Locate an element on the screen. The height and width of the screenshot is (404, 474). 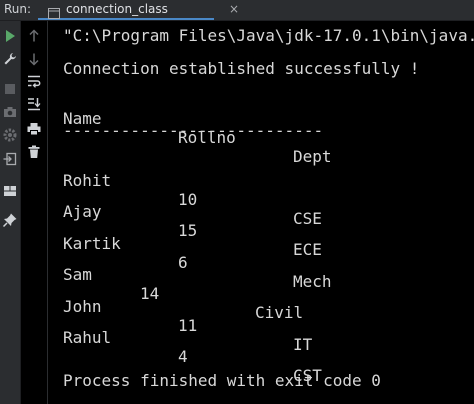
run-actions-toolbar is located at coordinates (10, 212).